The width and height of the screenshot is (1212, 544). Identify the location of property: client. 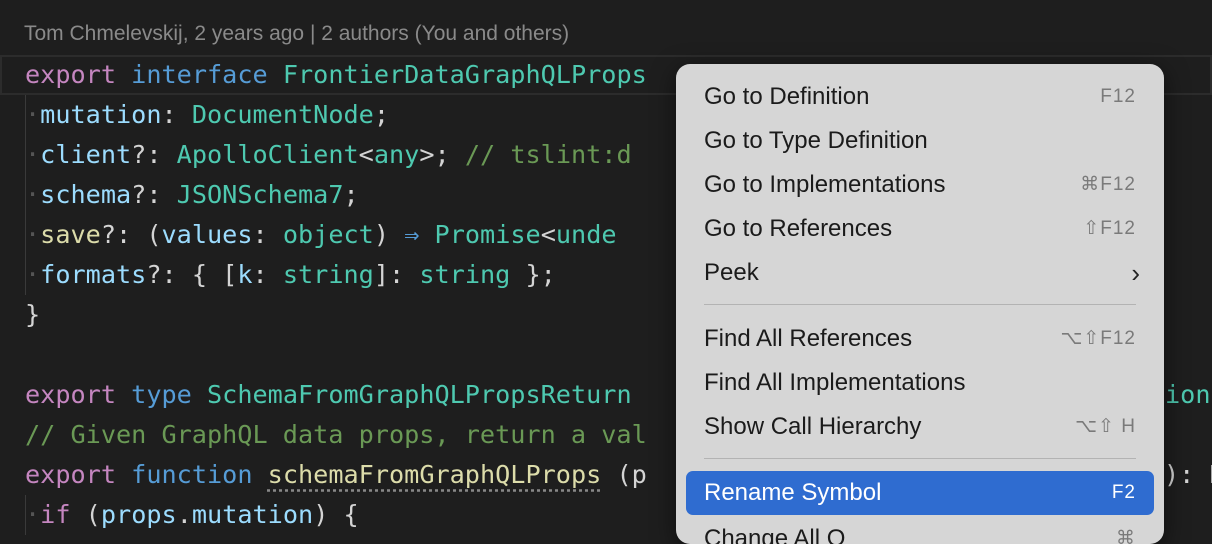
(85, 154).